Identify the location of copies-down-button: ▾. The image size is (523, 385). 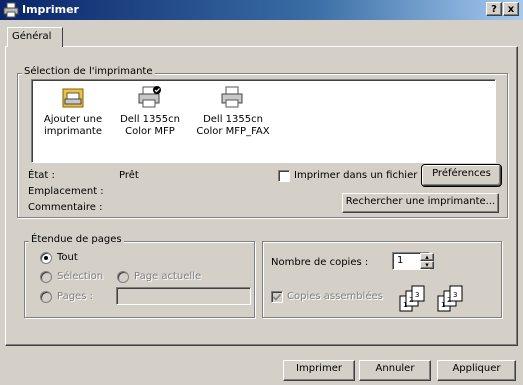
(427, 265).